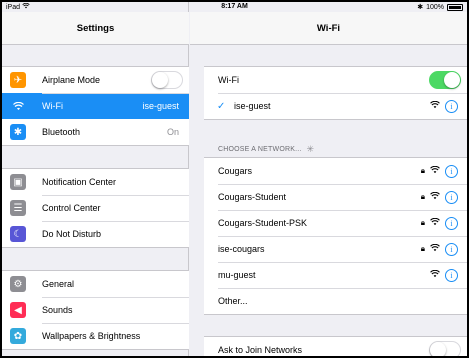 This screenshot has height=358, width=469. I want to click on wifi-page-title: Wi-Fi, so click(328, 28).